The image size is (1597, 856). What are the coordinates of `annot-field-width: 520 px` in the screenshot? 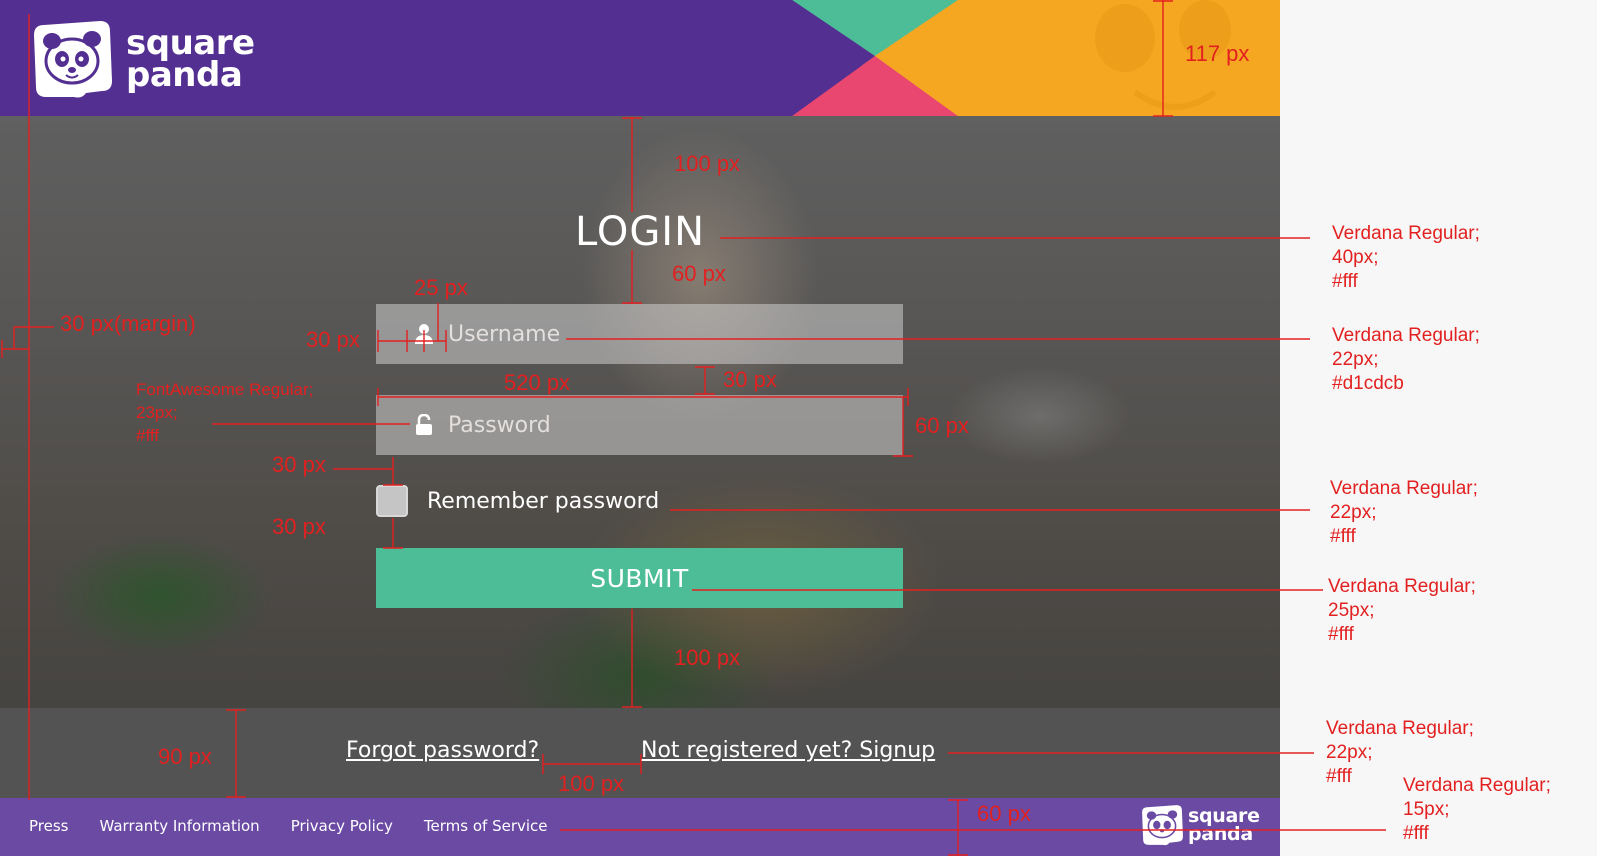 It's located at (537, 382).